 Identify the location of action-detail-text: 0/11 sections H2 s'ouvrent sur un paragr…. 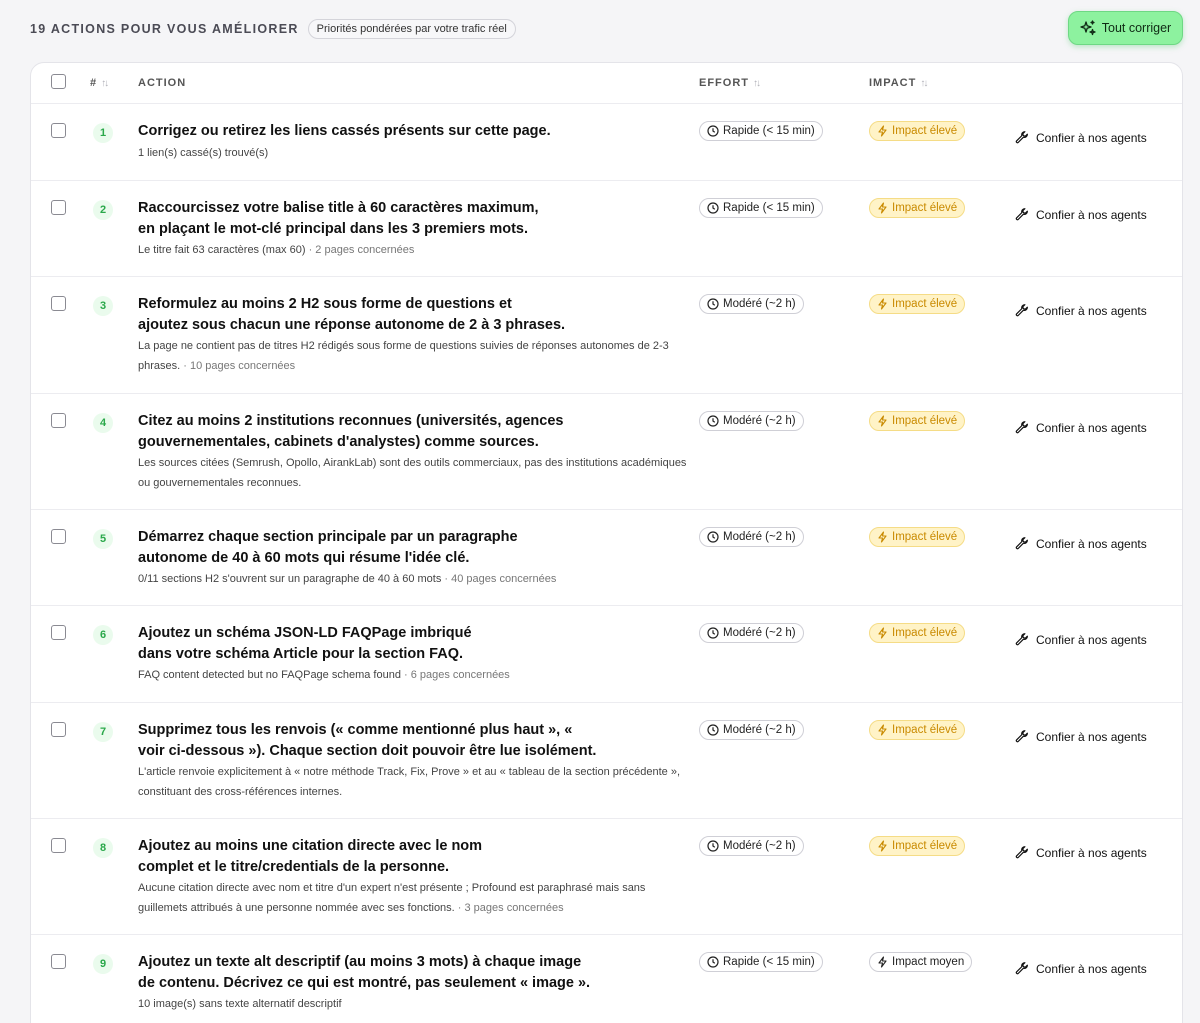
(290, 579).